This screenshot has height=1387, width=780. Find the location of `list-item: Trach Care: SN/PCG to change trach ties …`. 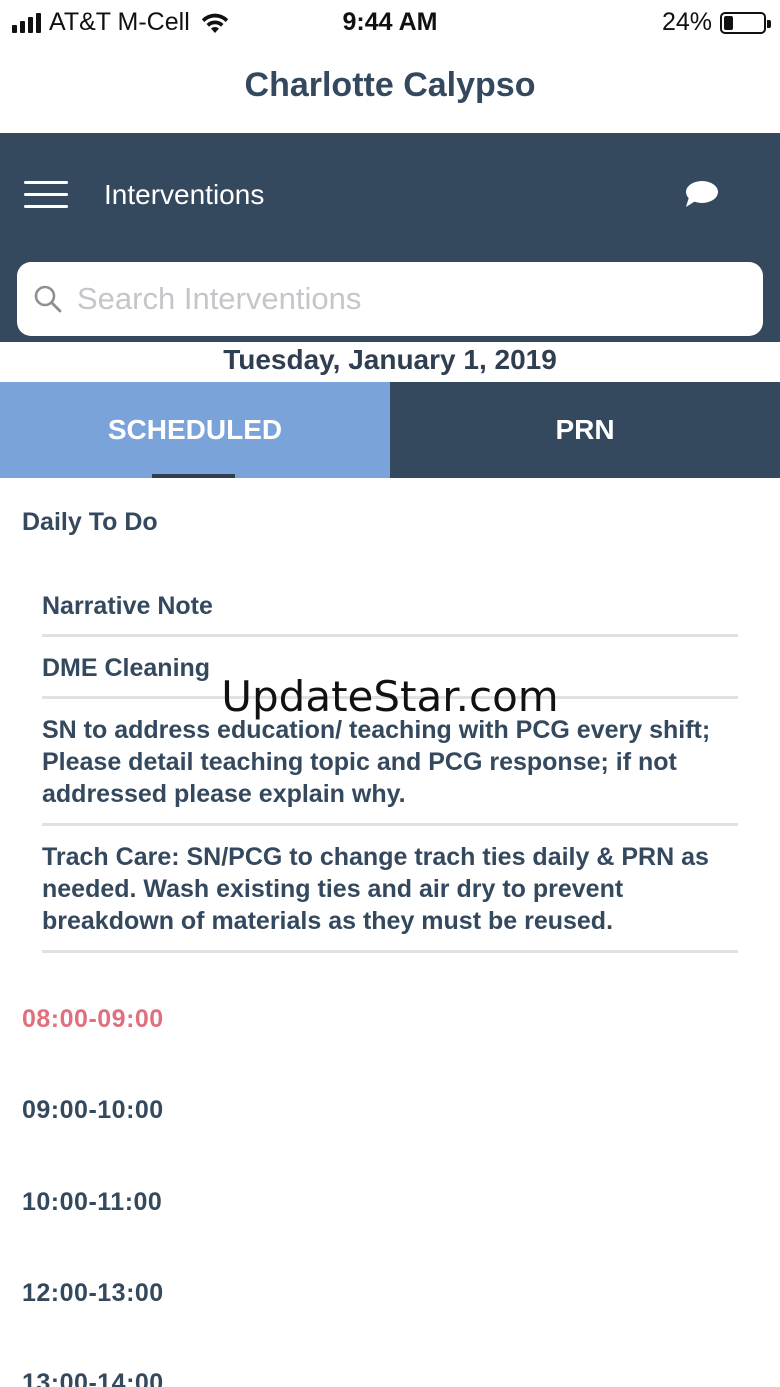

list-item: Trach Care: SN/PCG to change trach ties … is located at coordinates (390, 889).